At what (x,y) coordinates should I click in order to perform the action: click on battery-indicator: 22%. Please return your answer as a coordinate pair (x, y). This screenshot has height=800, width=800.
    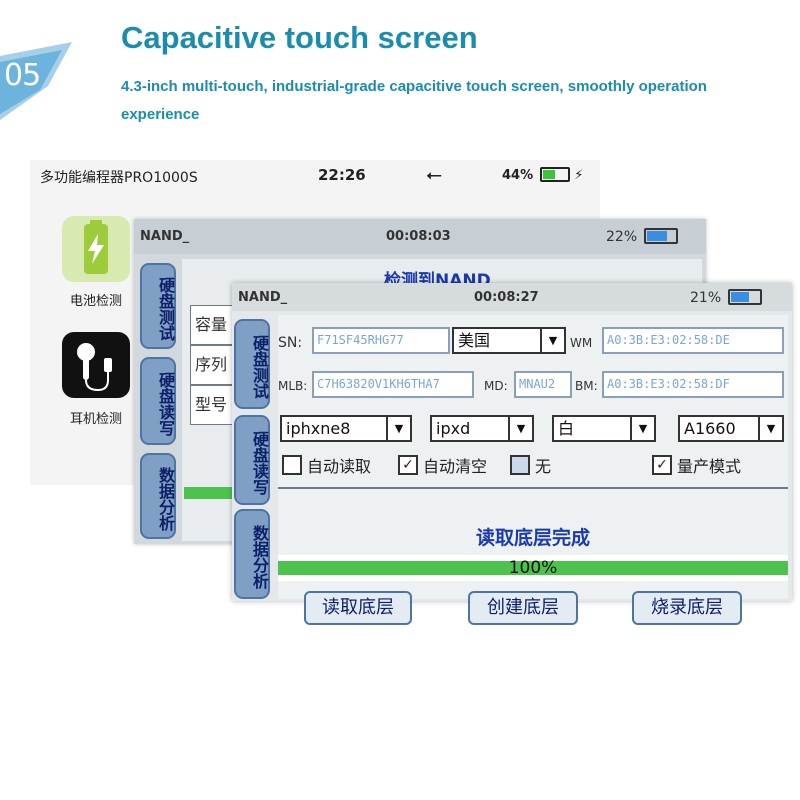
    Looking at the image, I should click on (642, 236).